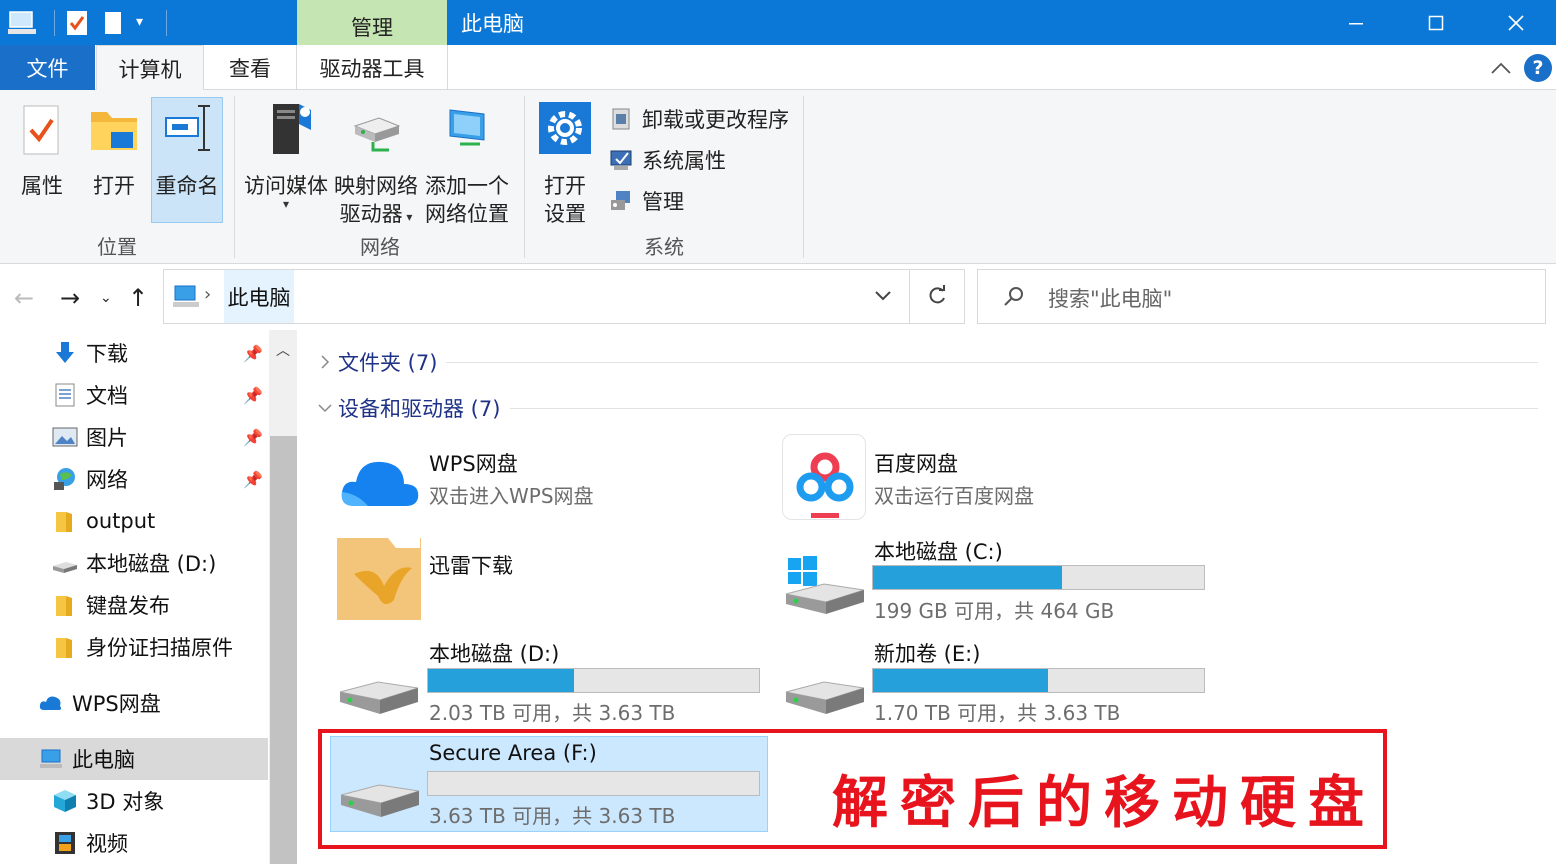 The height and width of the screenshot is (864, 1556). Describe the element at coordinates (408, 408) in the screenshot. I see `devices-section-header: 设备和驱动器 (7)` at that location.